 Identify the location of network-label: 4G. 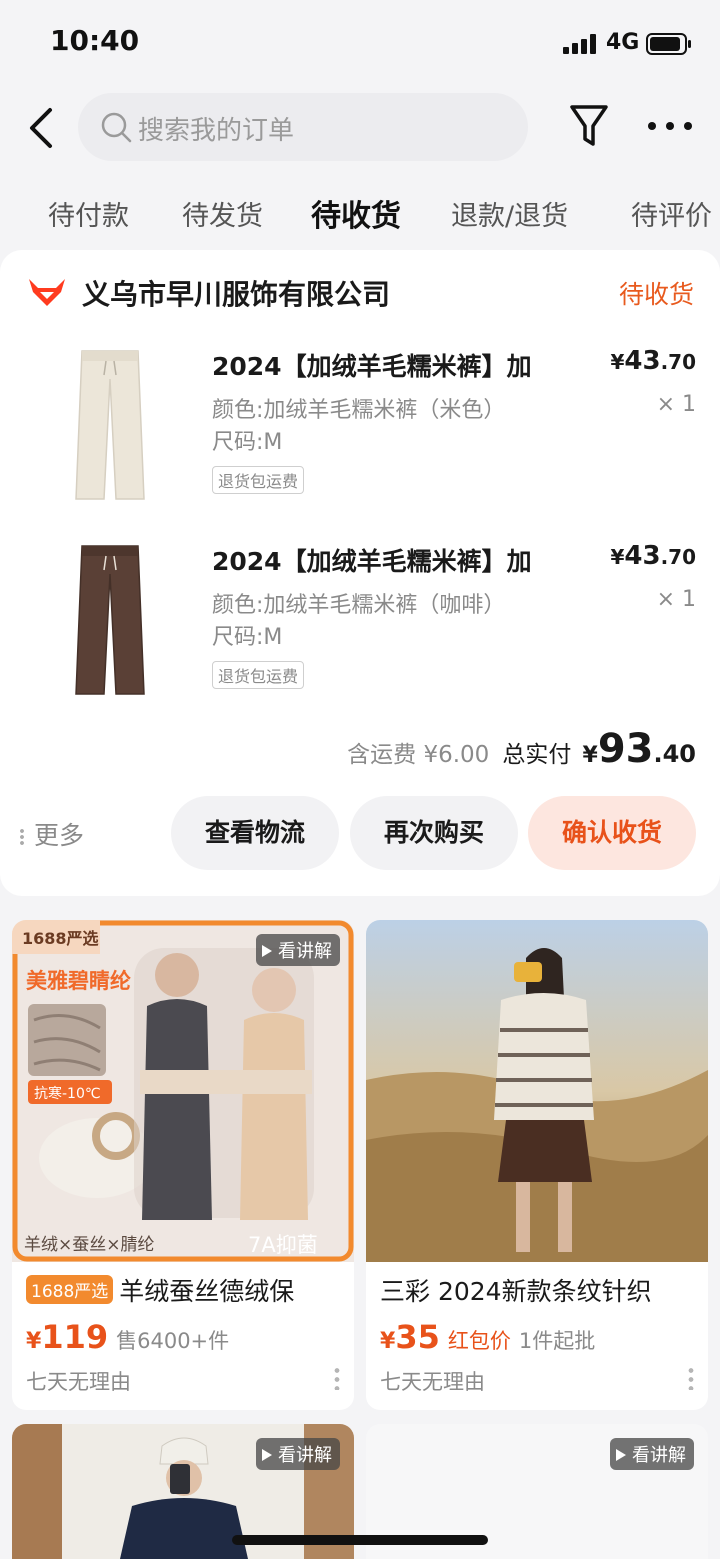
(623, 42).